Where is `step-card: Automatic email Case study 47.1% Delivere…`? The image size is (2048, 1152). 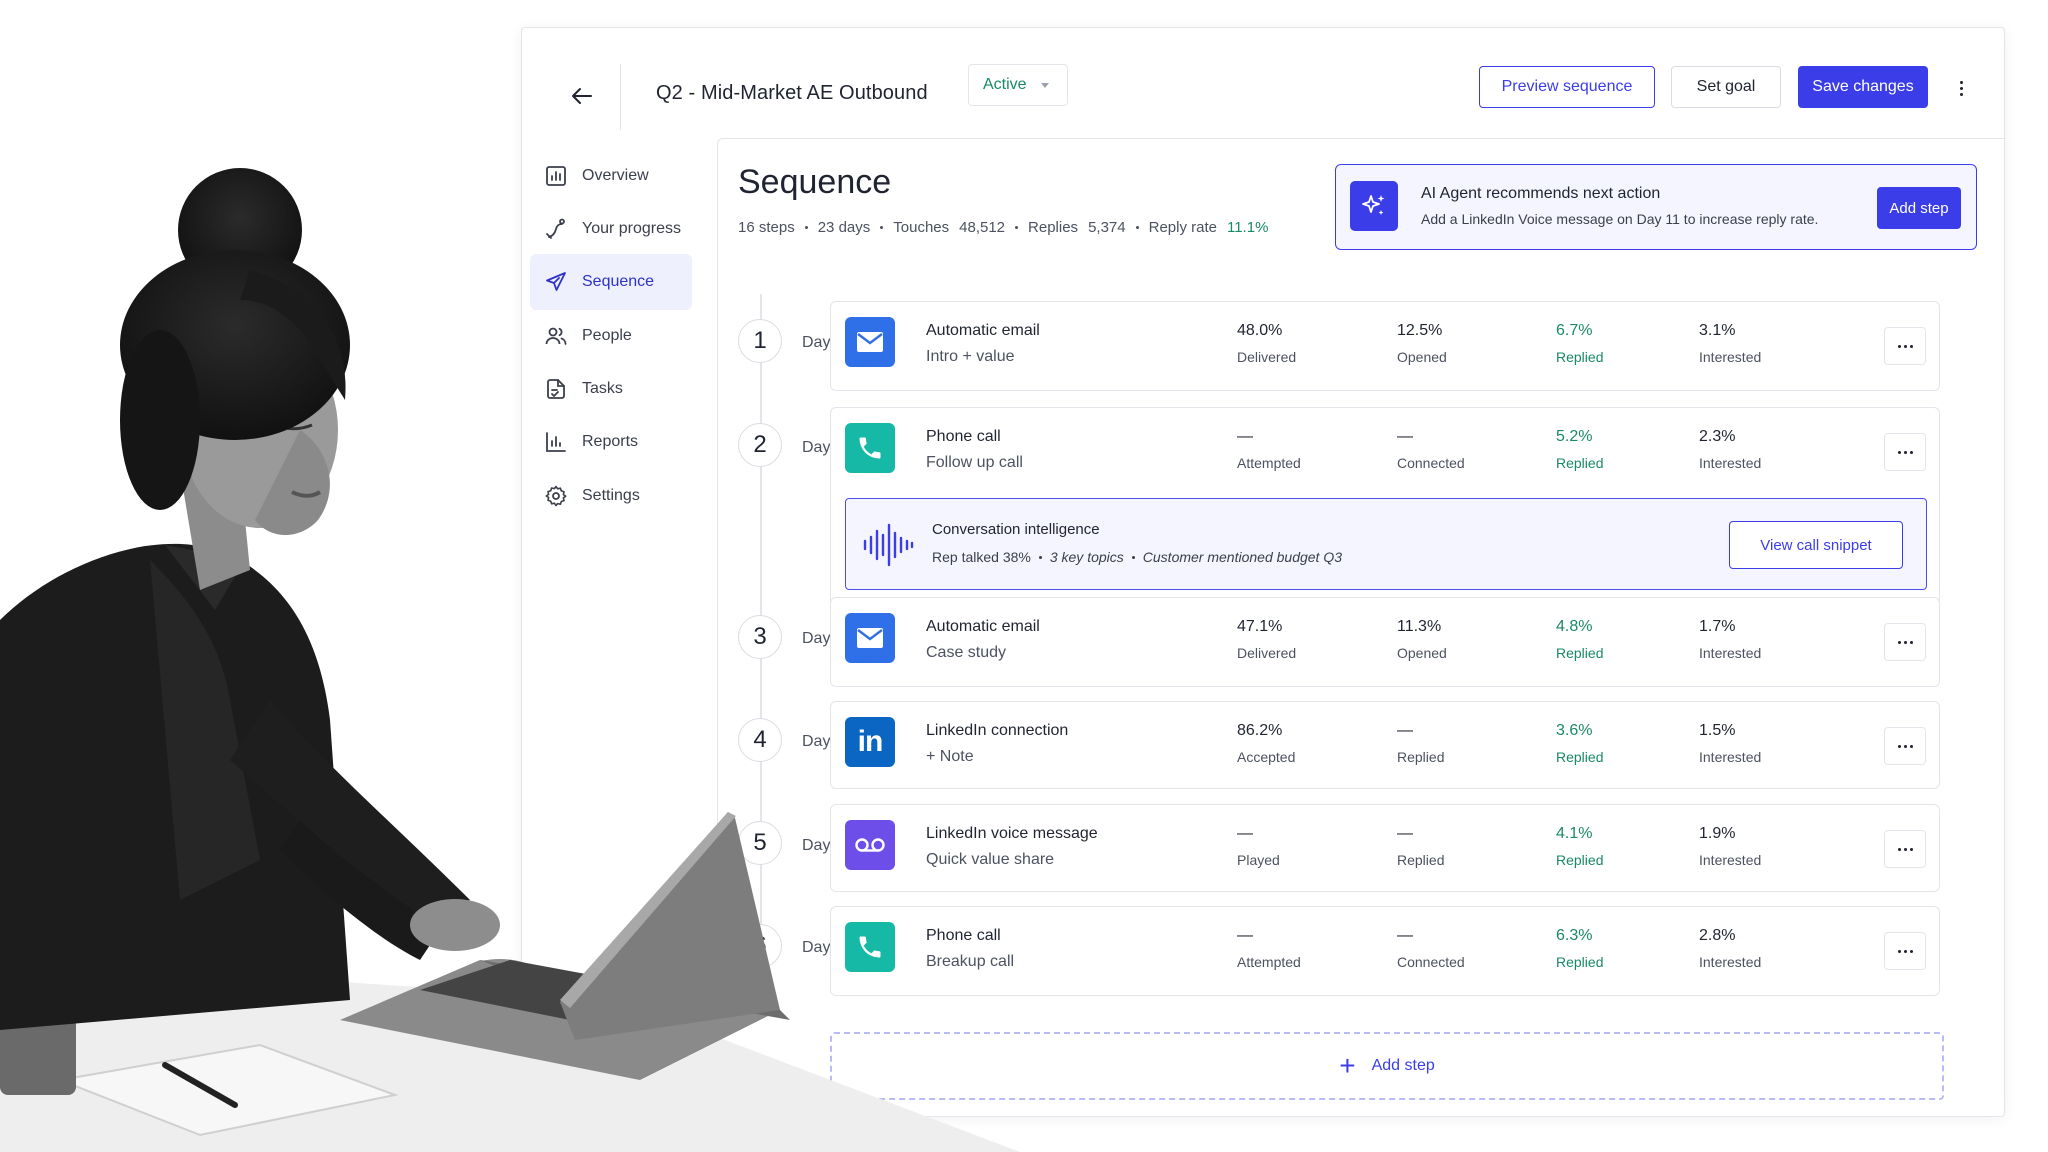 step-card: Automatic email Case study 47.1% Delivere… is located at coordinates (1385, 642).